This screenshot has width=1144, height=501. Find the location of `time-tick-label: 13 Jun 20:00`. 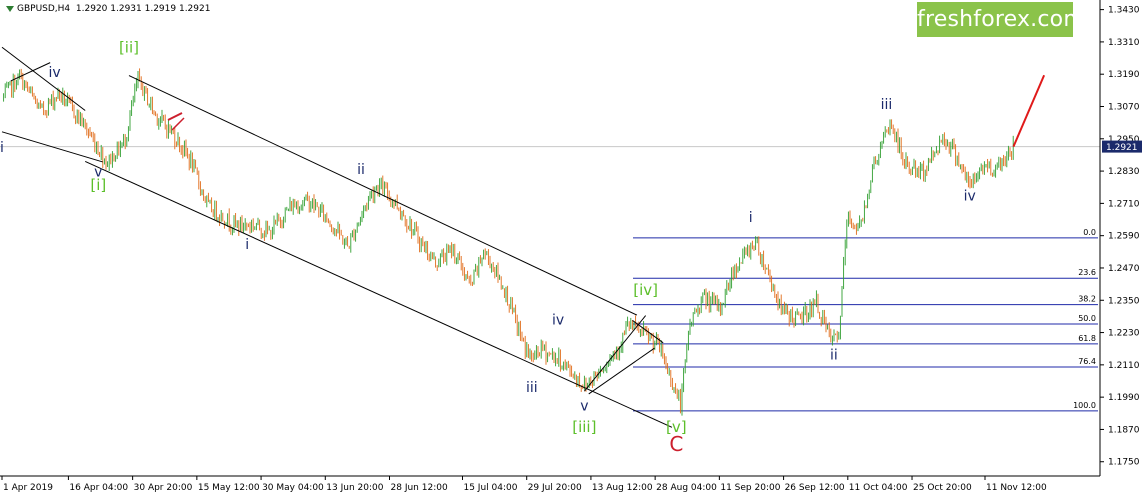

time-tick-label: 13 Jun 20:00 is located at coordinates (354, 488).